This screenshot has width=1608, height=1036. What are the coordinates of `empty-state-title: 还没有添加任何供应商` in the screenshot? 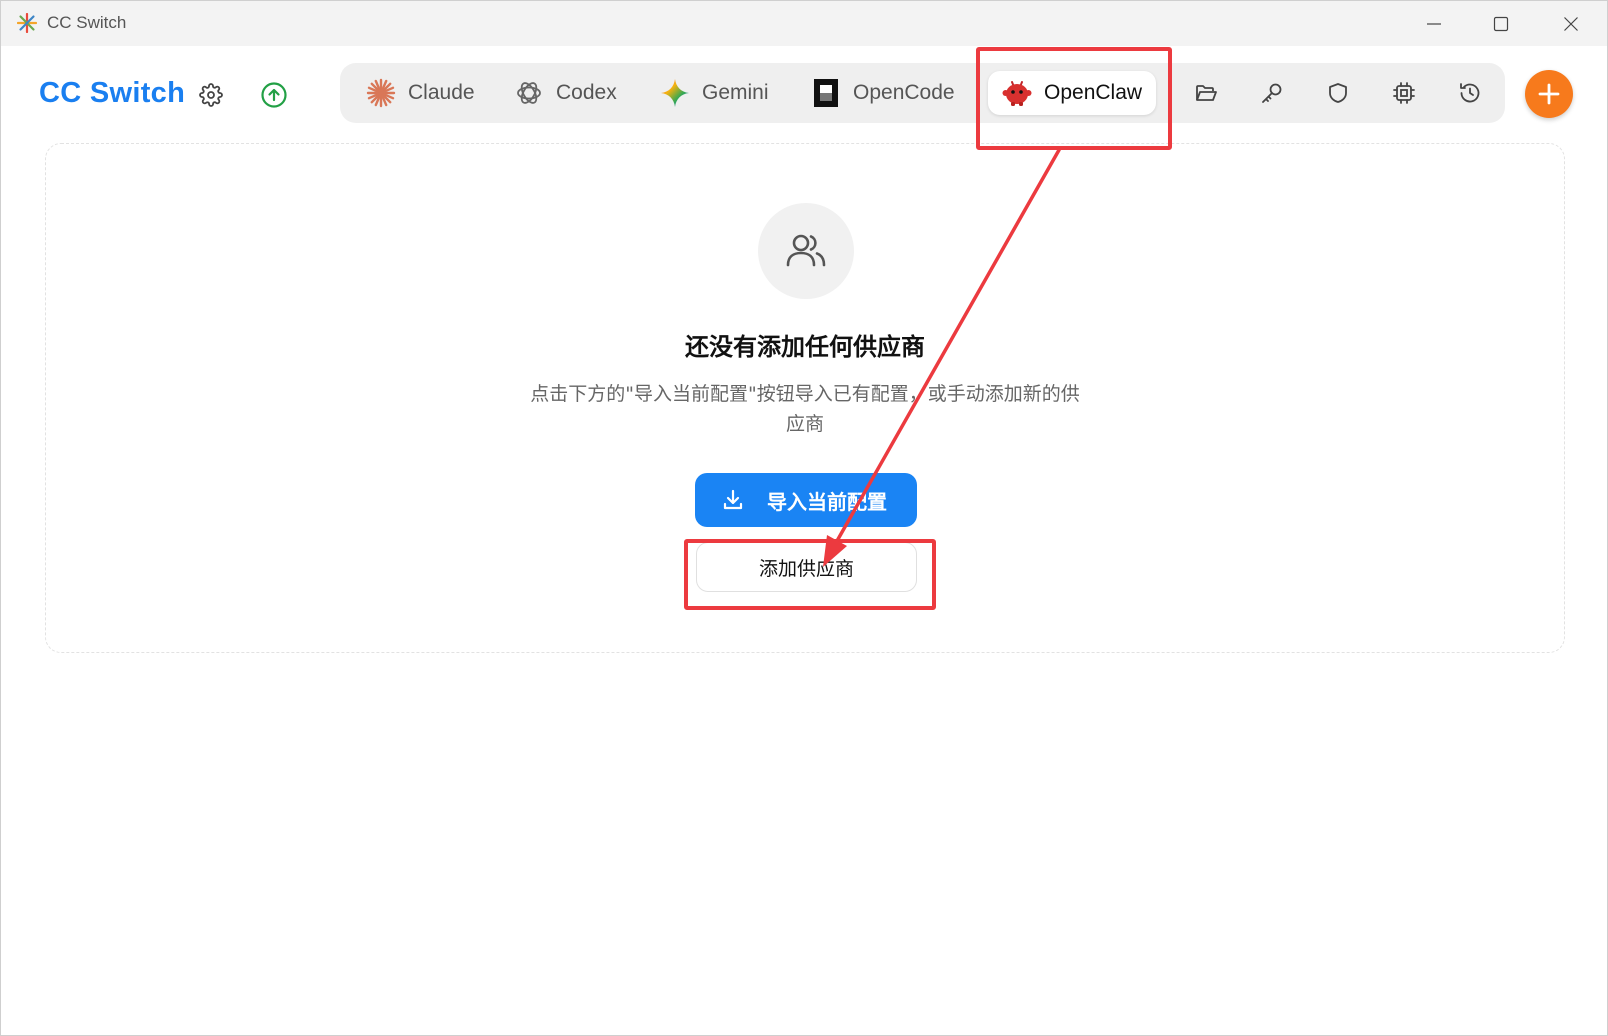 It's located at (805, 347).